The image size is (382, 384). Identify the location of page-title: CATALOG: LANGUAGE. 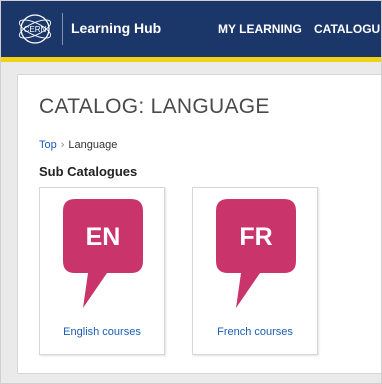
(154, 106).